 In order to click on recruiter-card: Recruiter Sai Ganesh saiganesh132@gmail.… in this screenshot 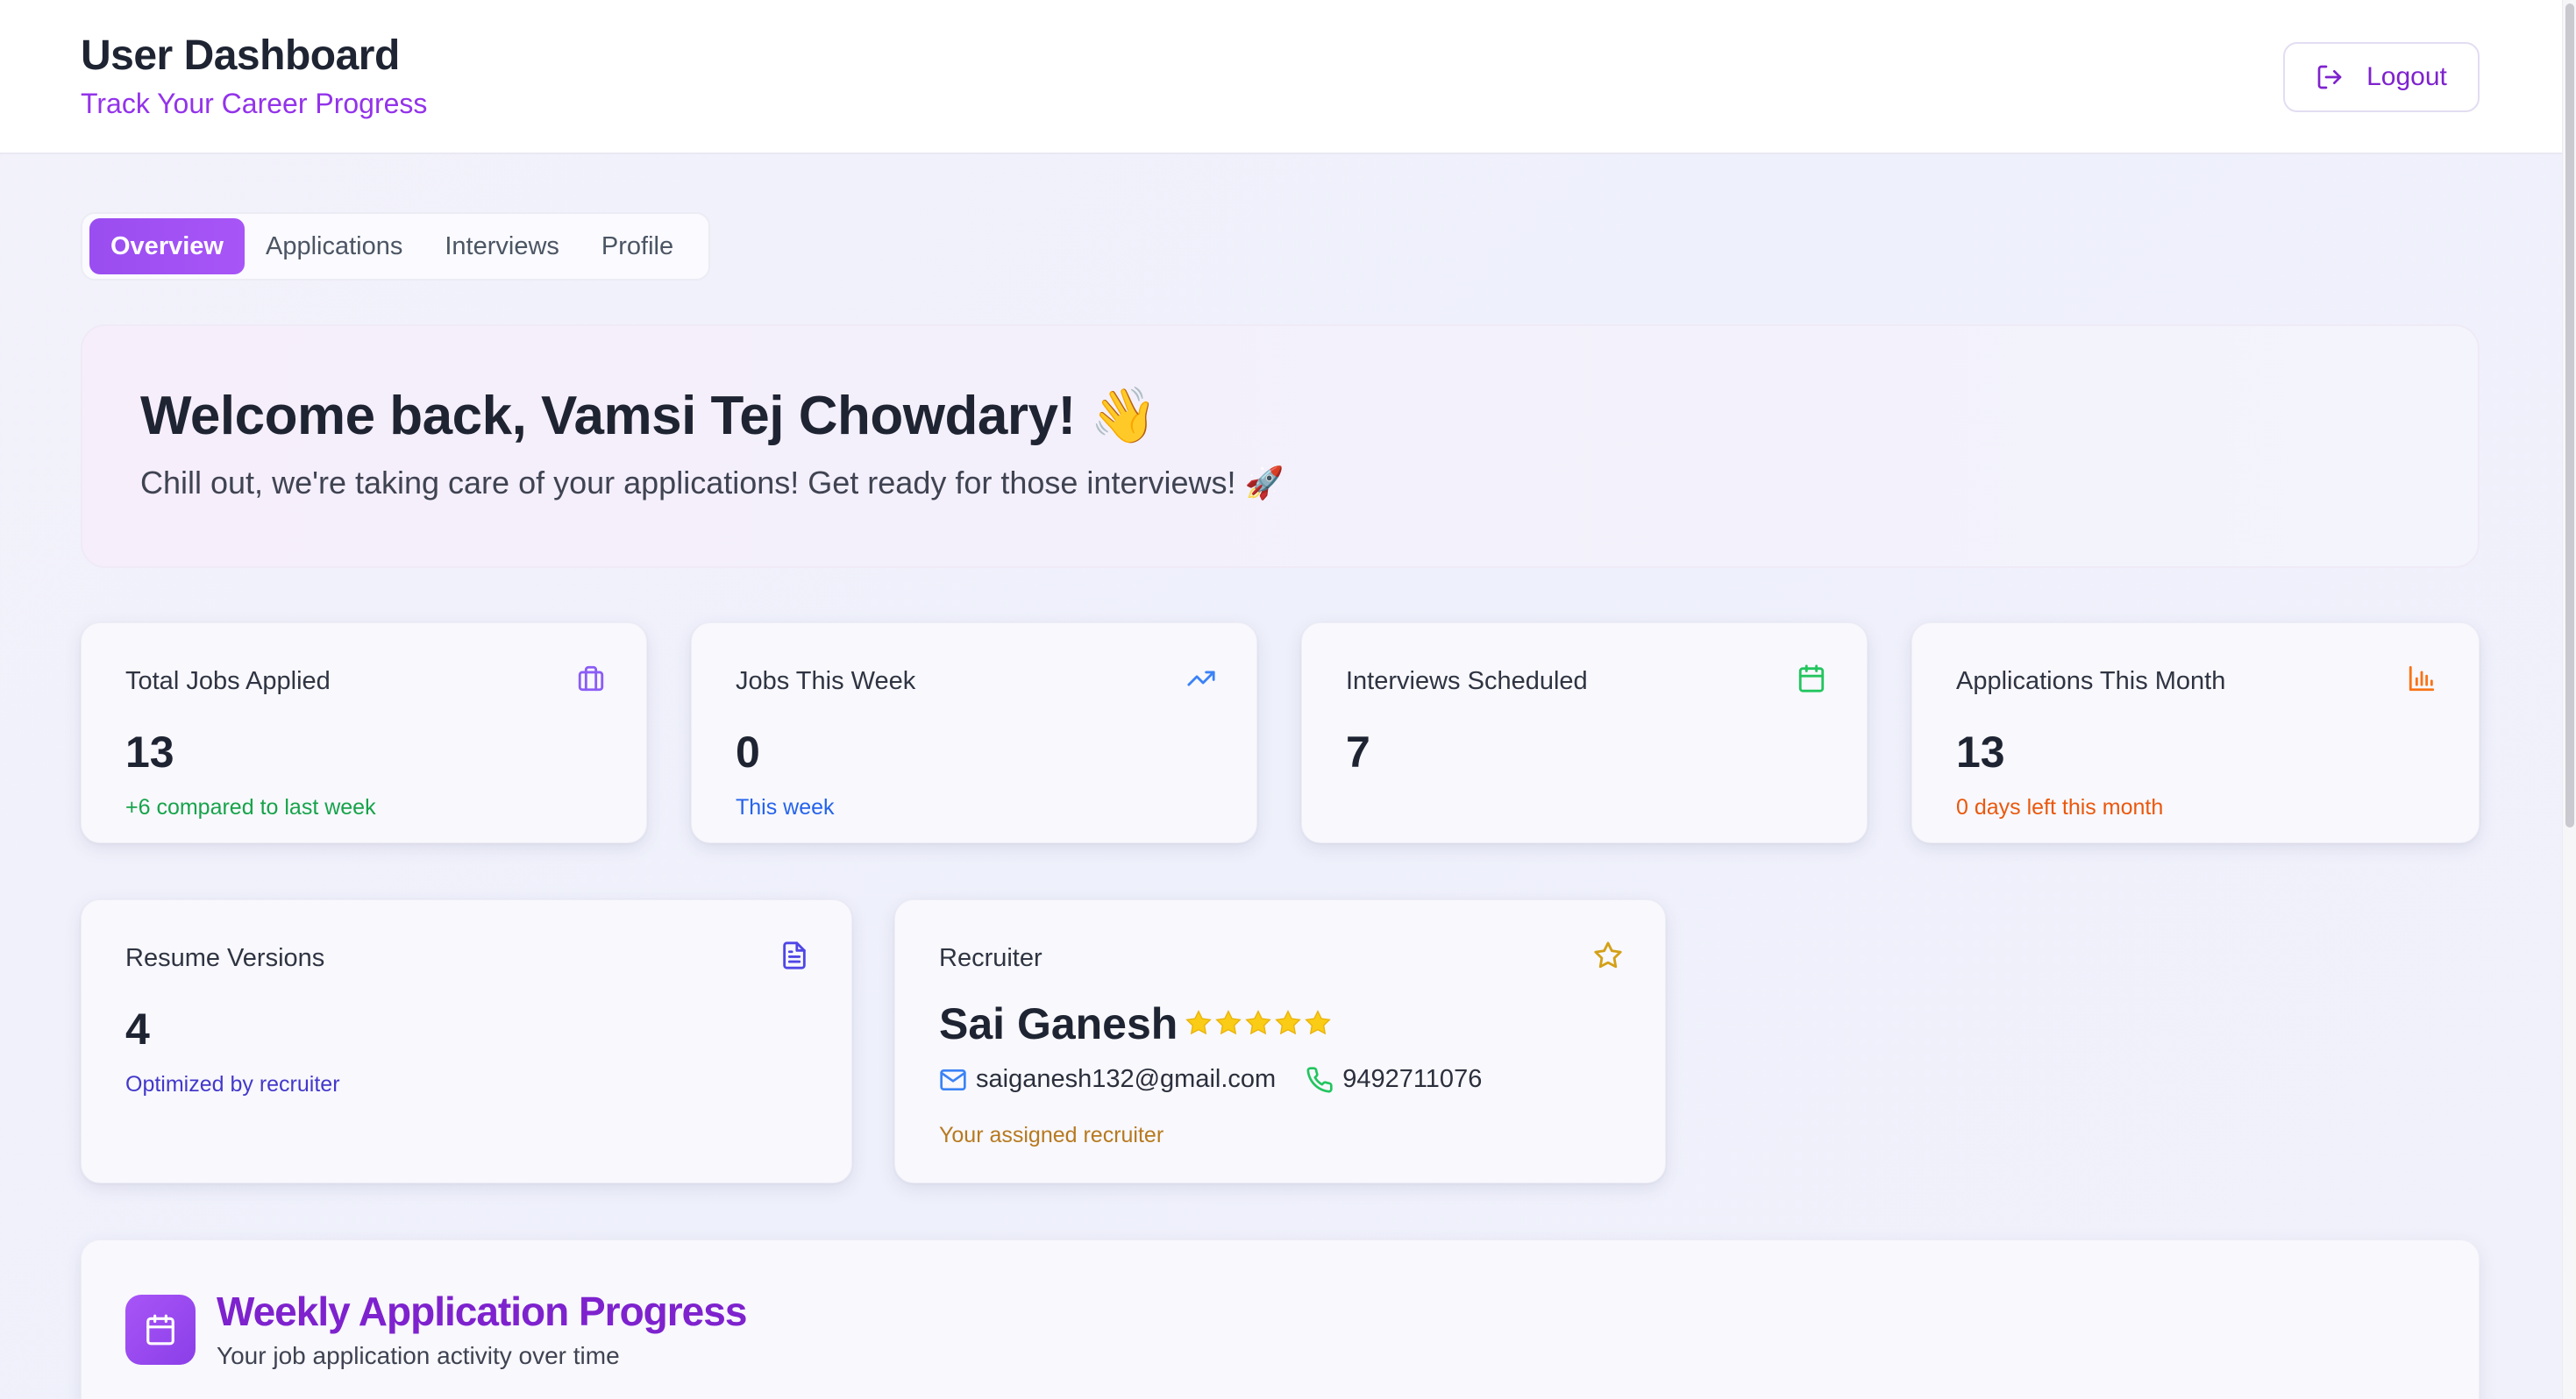, I will do `click(1280, 1041)`.